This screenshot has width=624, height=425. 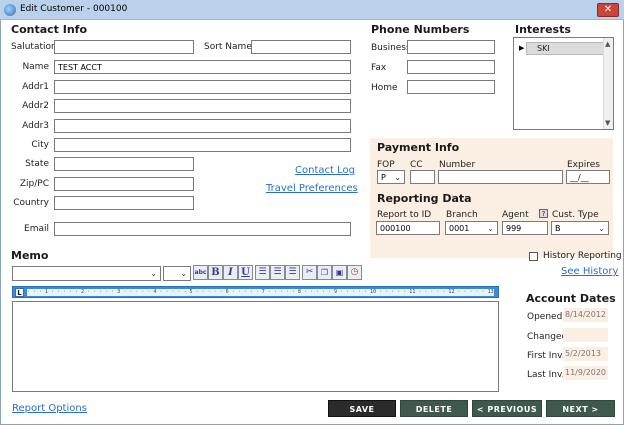 I want to click on align-left-icon: ☰, so click(x=262, y=272).